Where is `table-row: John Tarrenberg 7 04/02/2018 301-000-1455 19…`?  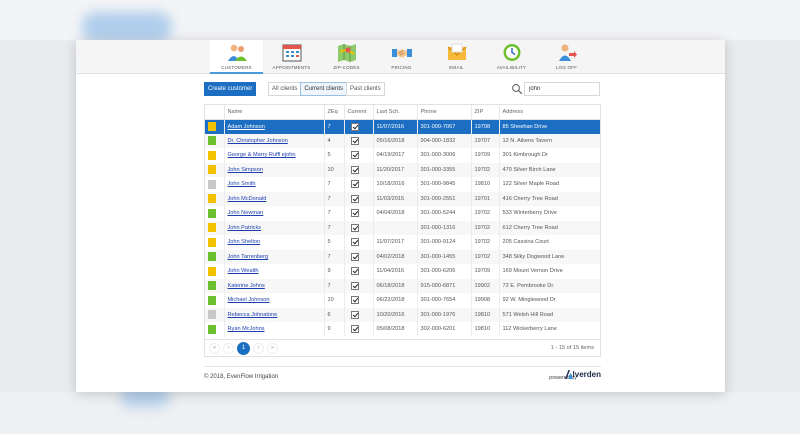
table-row: John Tarrenberg 7 04/02/2018 301-000-1455 19… is located at coordinates (402, 256).